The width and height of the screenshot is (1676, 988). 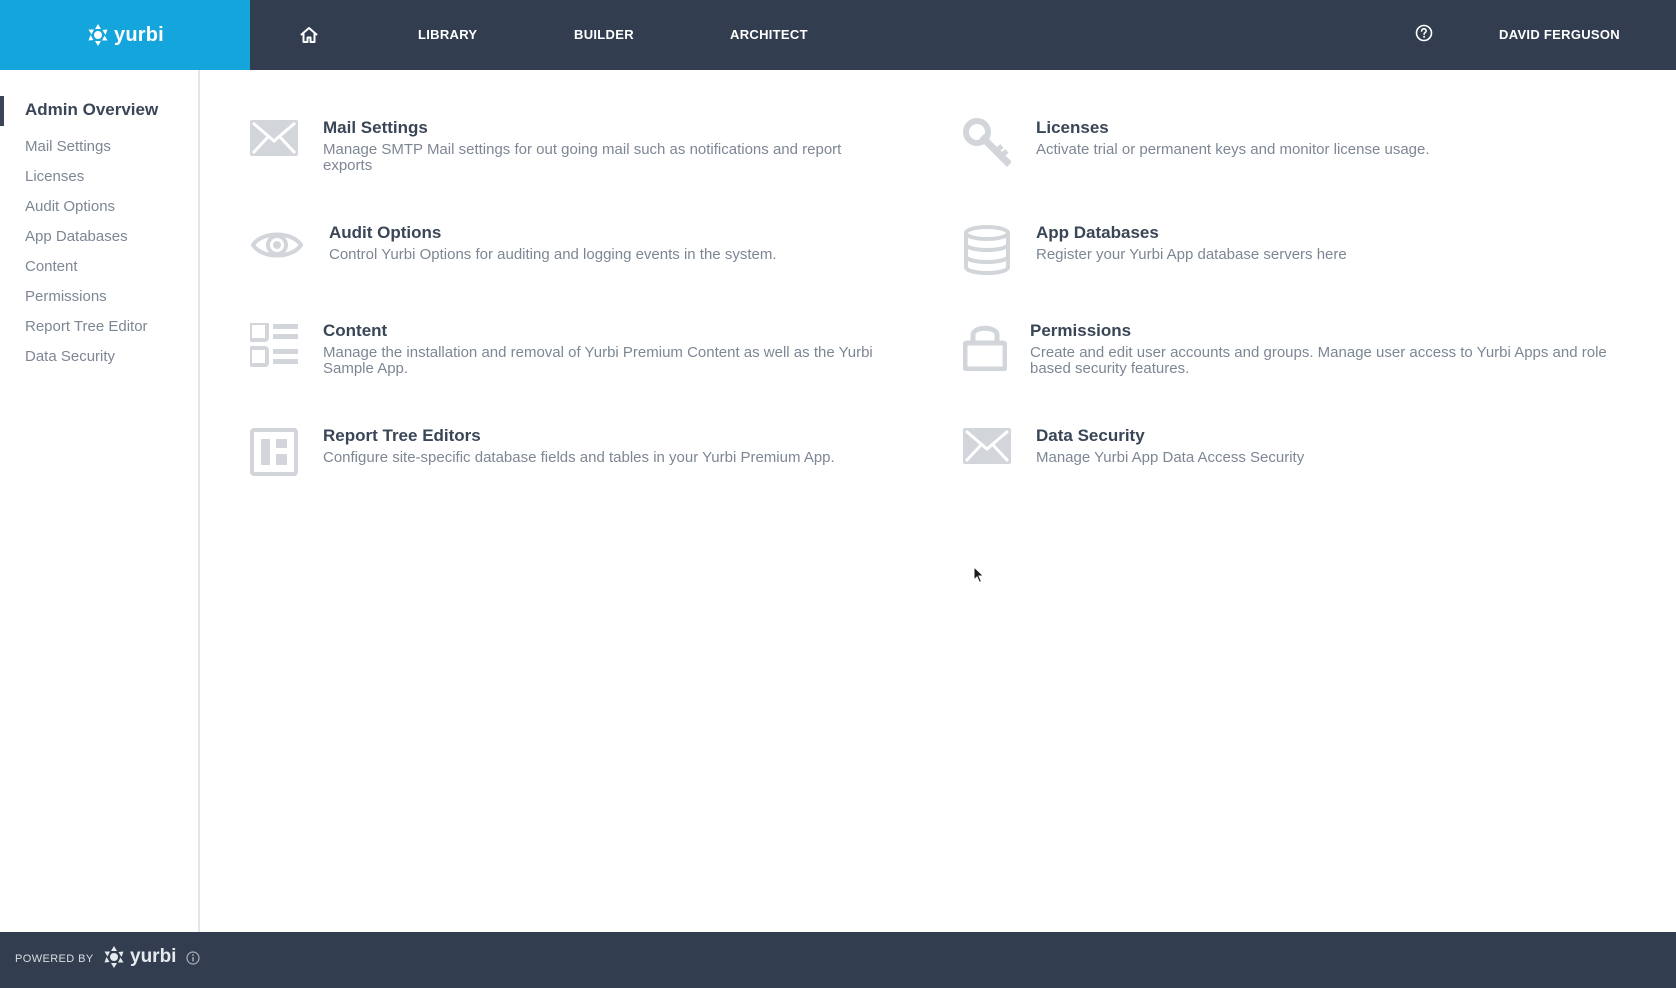 What do you see at coordinates (769, 35) in the screenshot?
I see `nav-architect: ARCHITECT` at bounding box center [769, 35].